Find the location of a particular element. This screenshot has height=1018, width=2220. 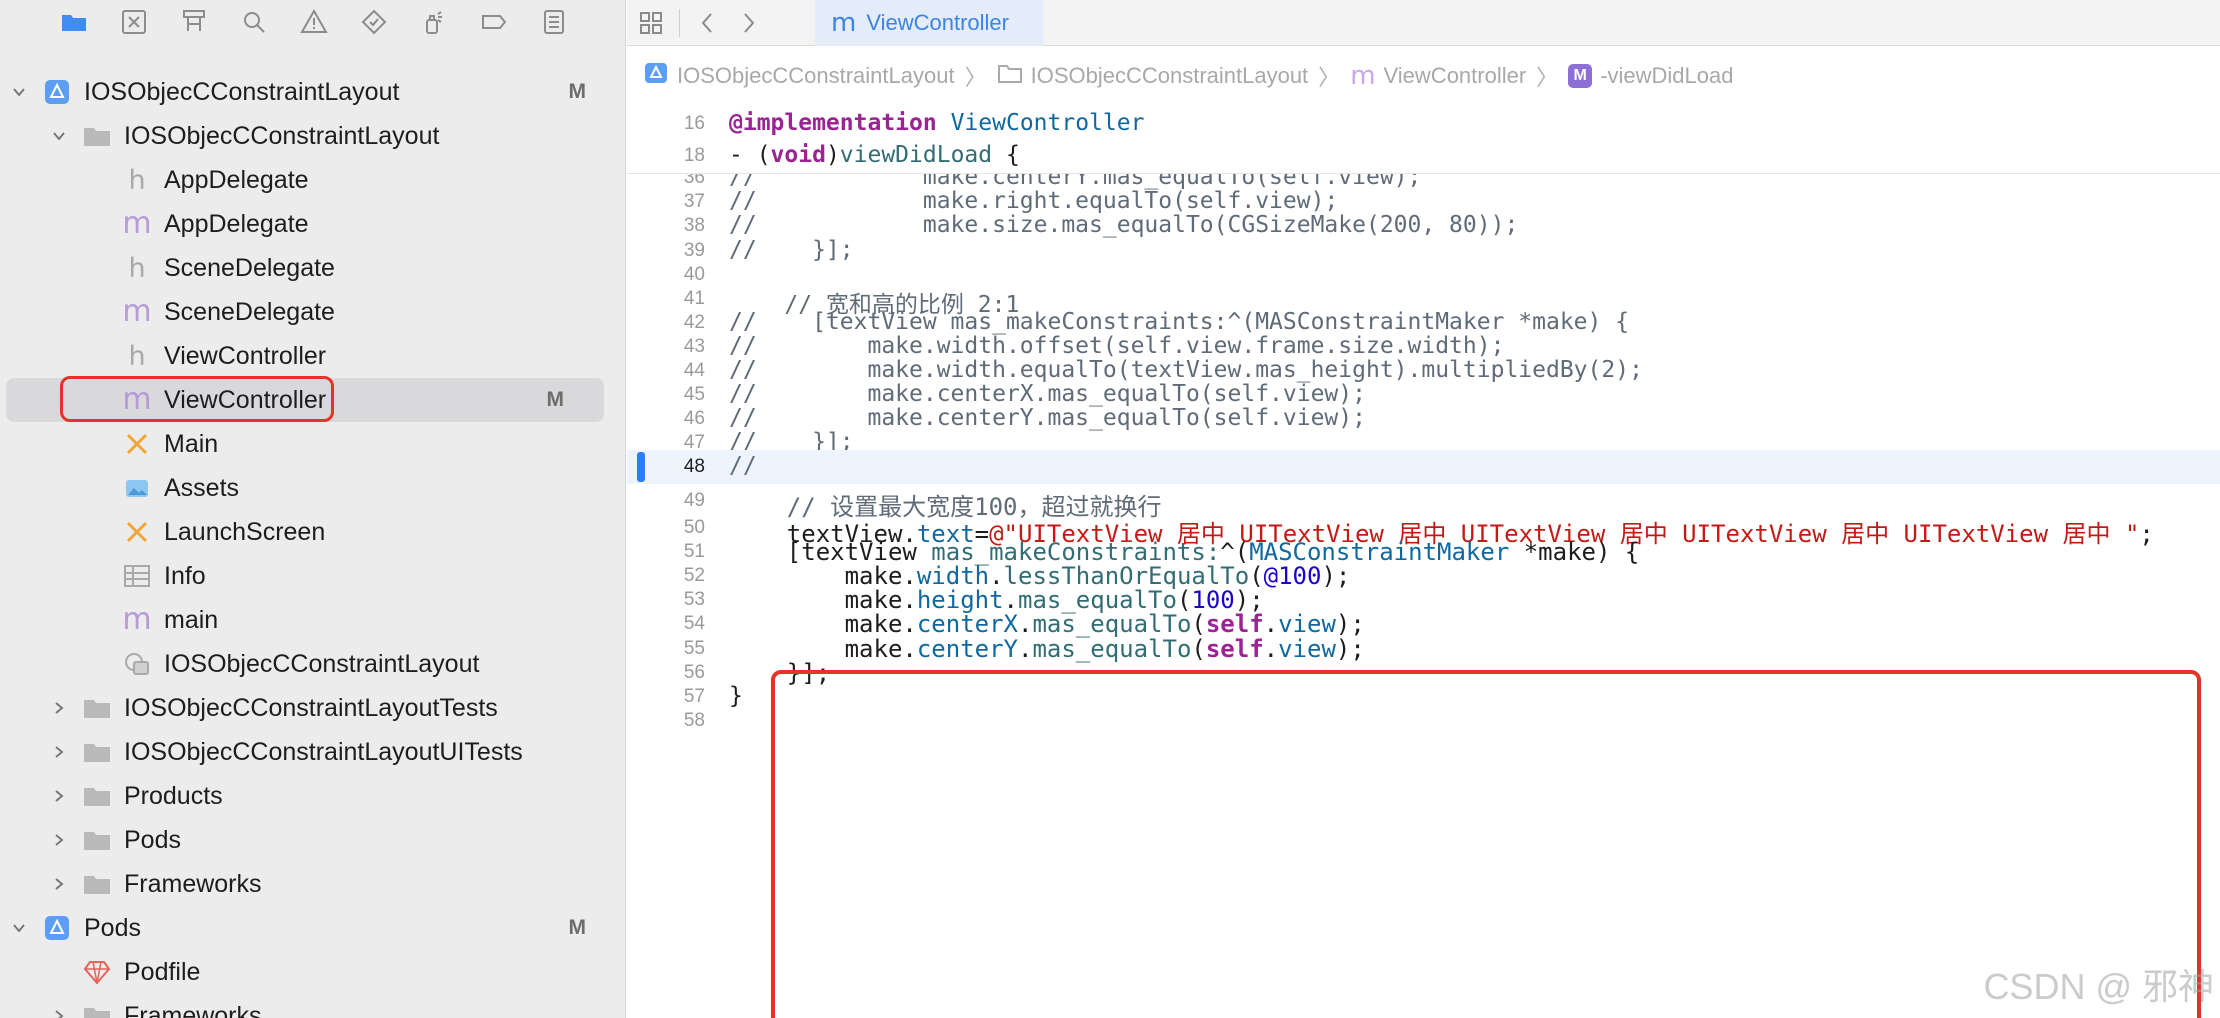

navigator-row-iosobjeccconstraintlayout-entitlements: IOSObjecCConstraintLayout is located at coordinates (312, 664).